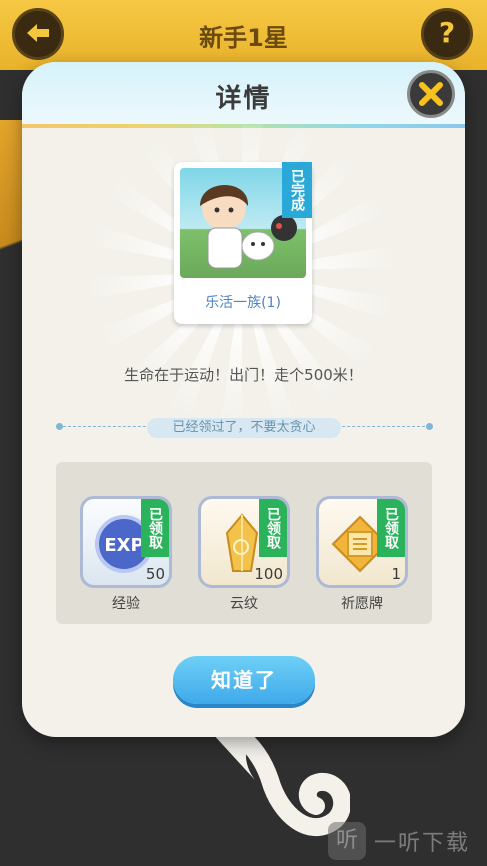 Image resolution: width=487 pixels, height=866 pixels. What do you see at coordinates (362, 542) in the screenshot?
I see `reward-box: 已领取 1` at bounding box center [362, 542].